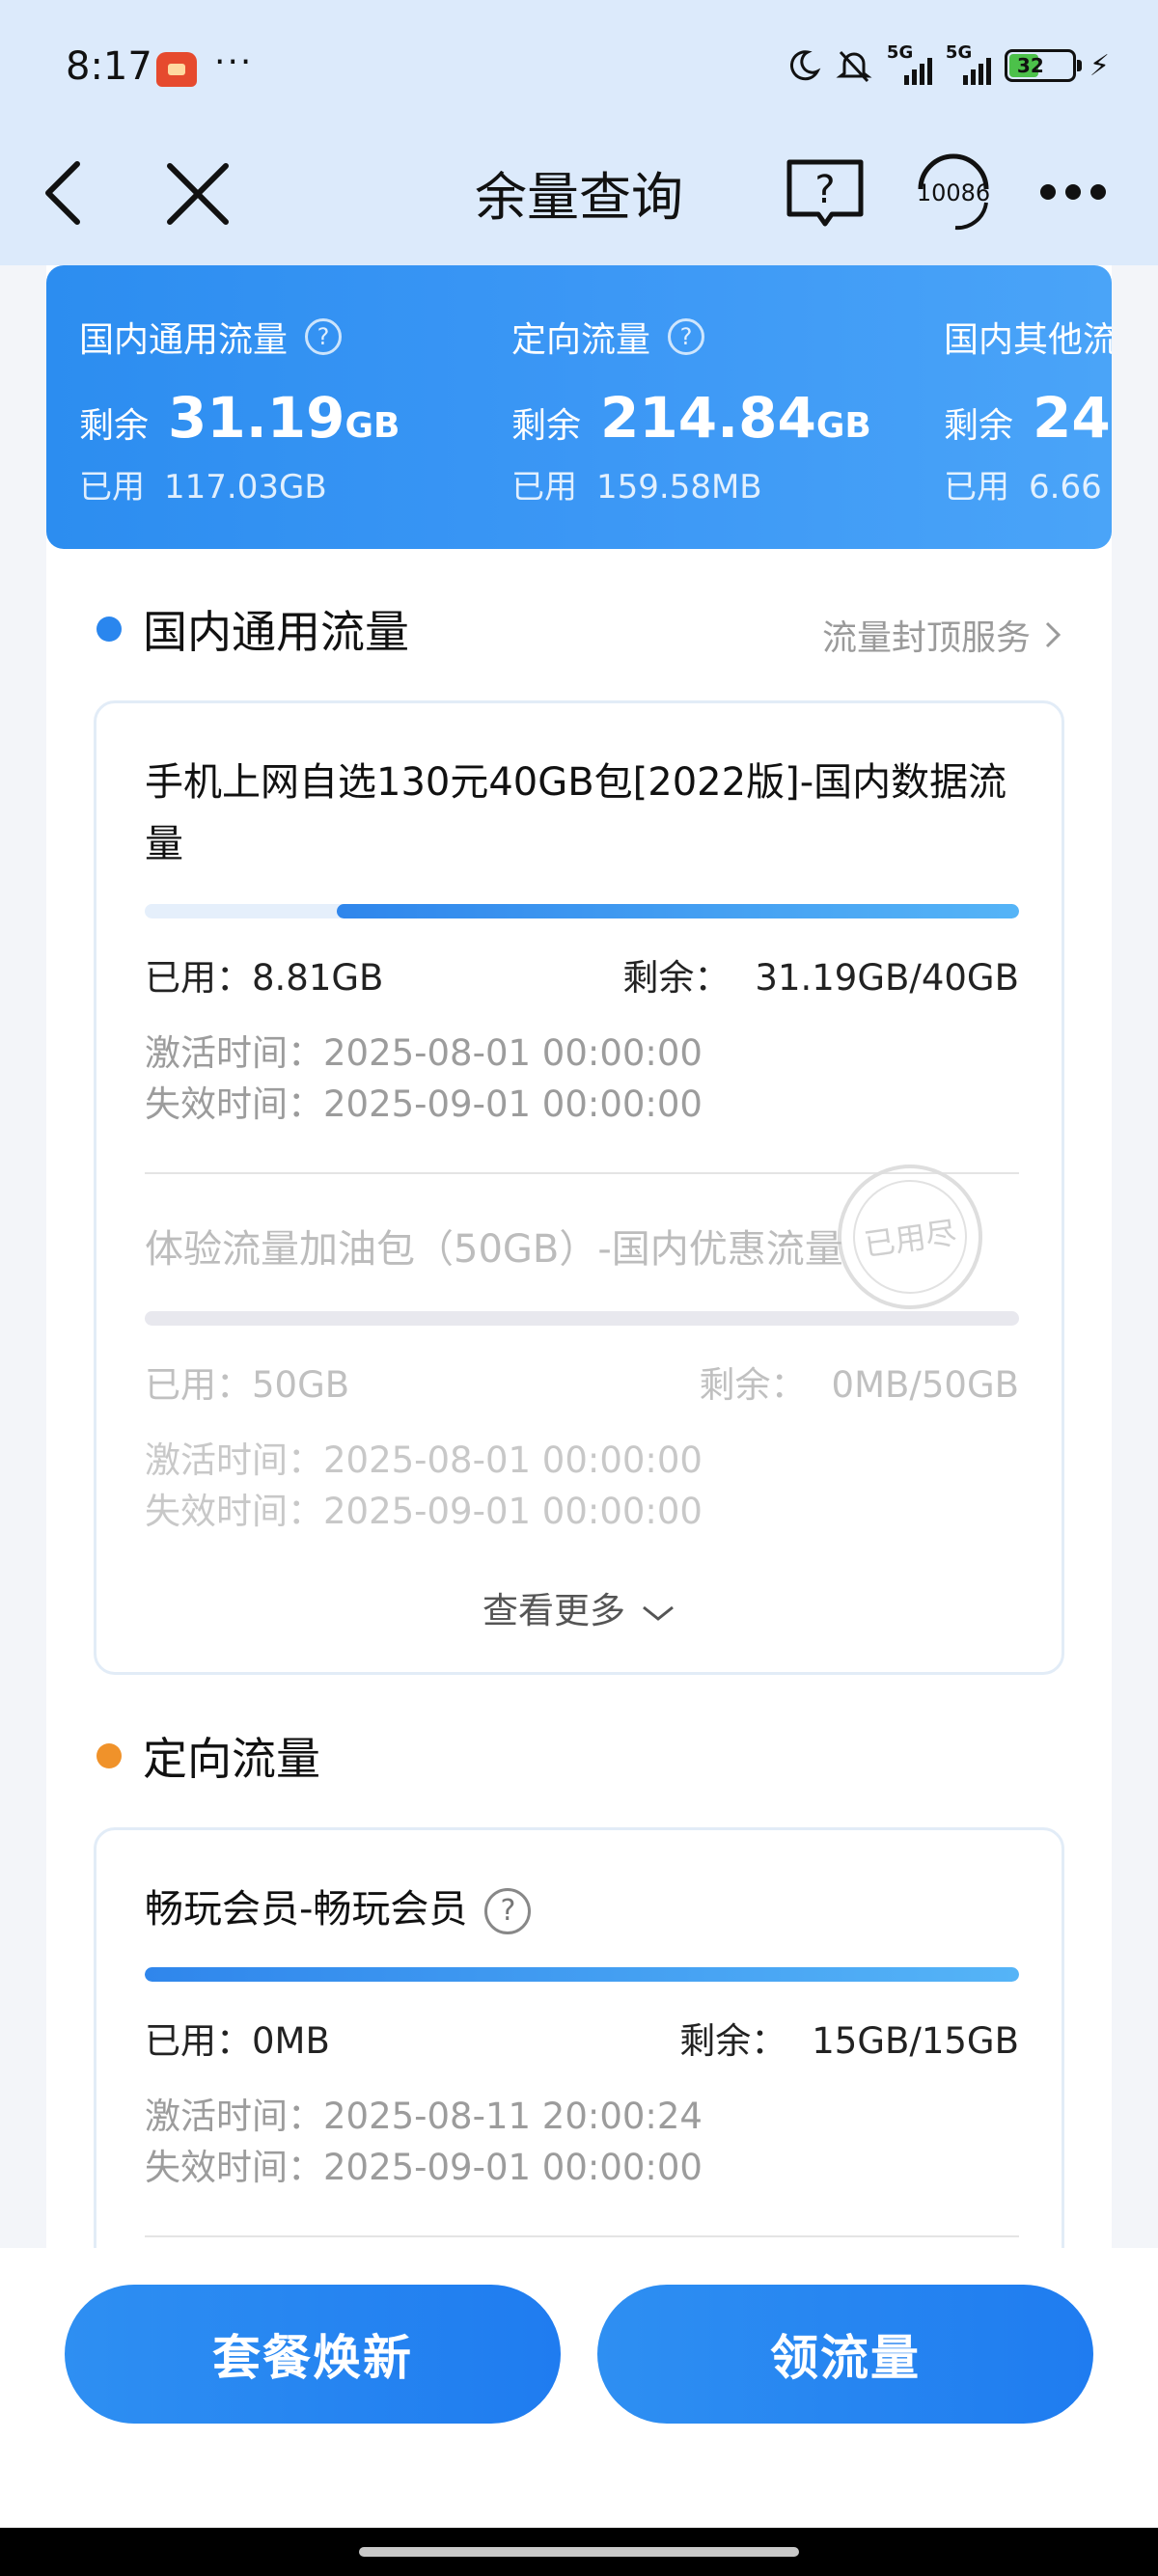  I want to click on summary-general-used-value: 117.03GB, so click(245, 488).